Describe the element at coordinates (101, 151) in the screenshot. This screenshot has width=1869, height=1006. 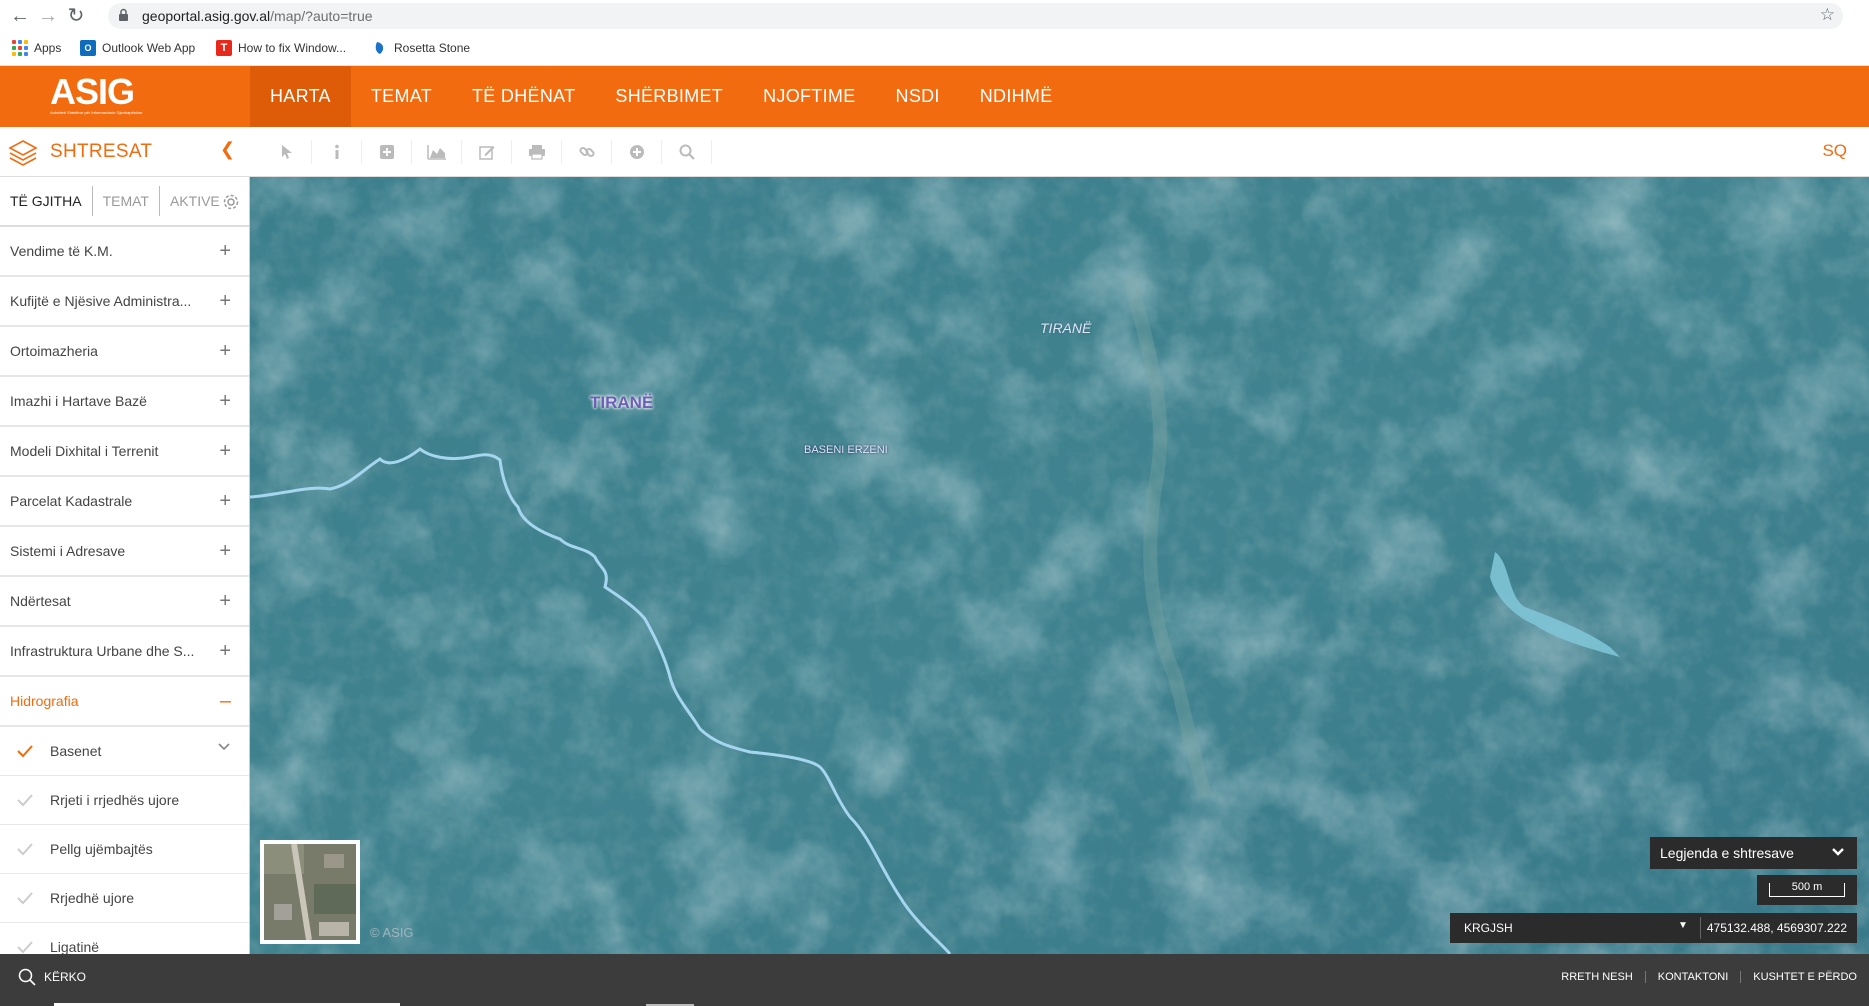
I see `layers-title-text: SHTRESAT` at that location.